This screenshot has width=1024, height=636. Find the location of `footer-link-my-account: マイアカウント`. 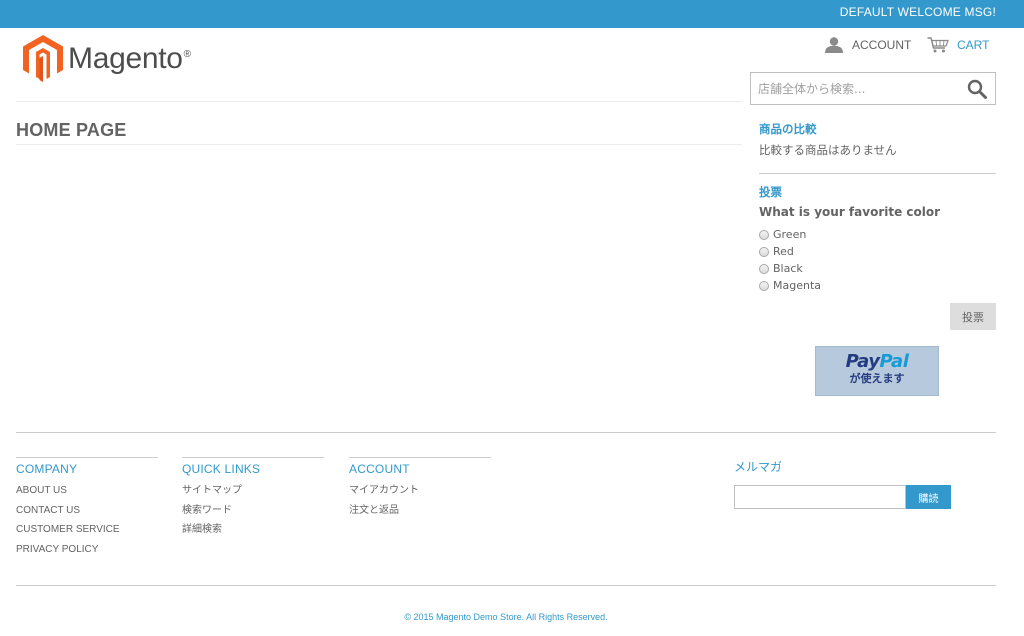

footer-link-my-account: マイアカウント is located at coordinates (420, 494).